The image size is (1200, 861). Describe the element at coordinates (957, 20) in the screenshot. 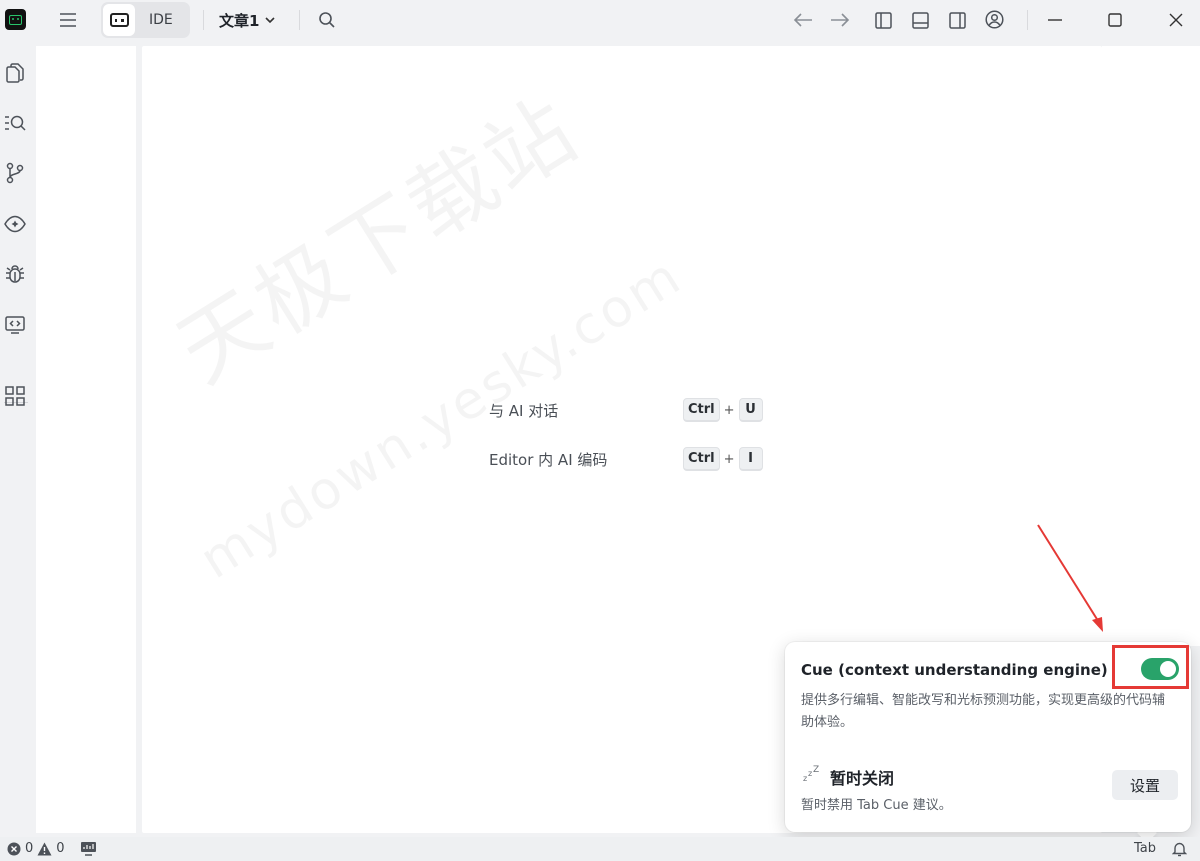

I see `toggle-right-panel-icon` at that location.